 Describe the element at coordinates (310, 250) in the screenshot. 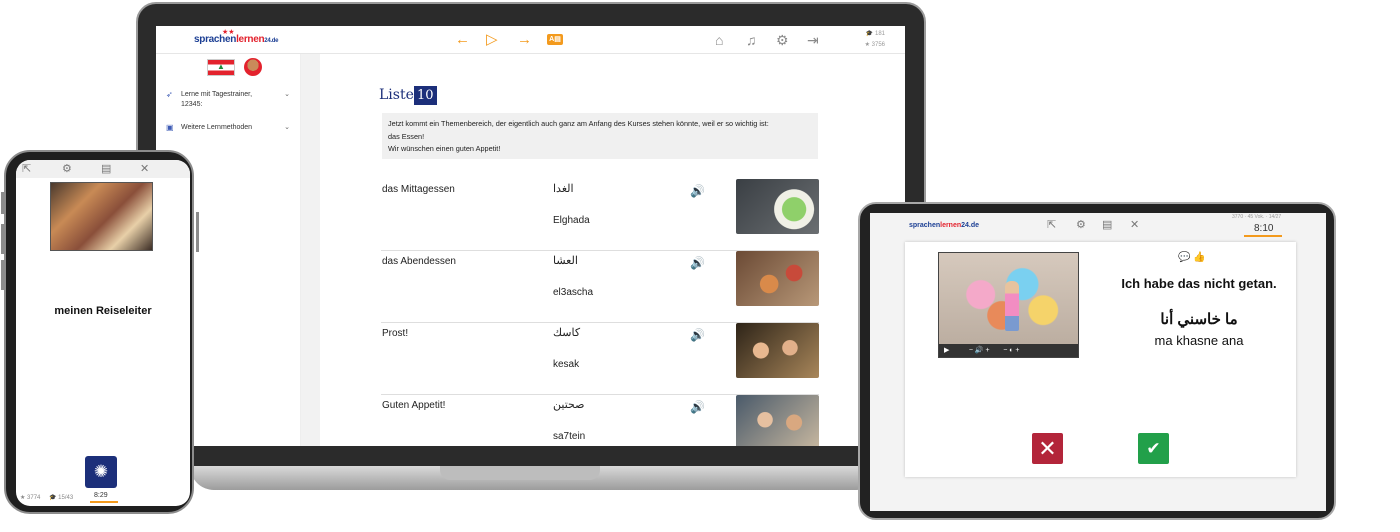

I see `sidebar-gutter` at that location.